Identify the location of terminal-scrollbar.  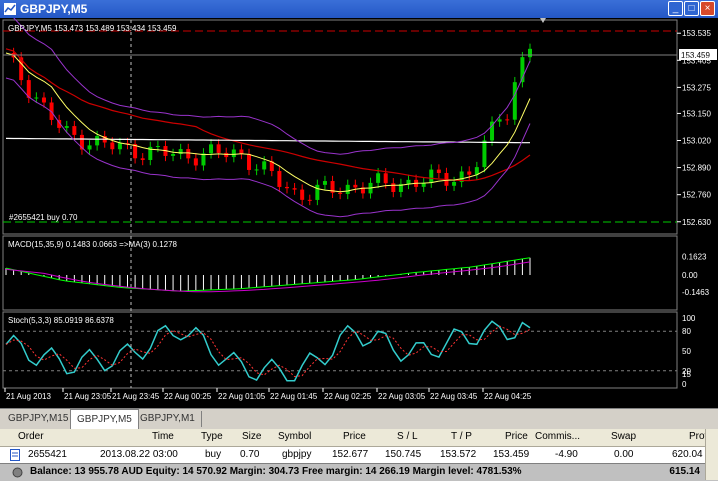
(711, 454).